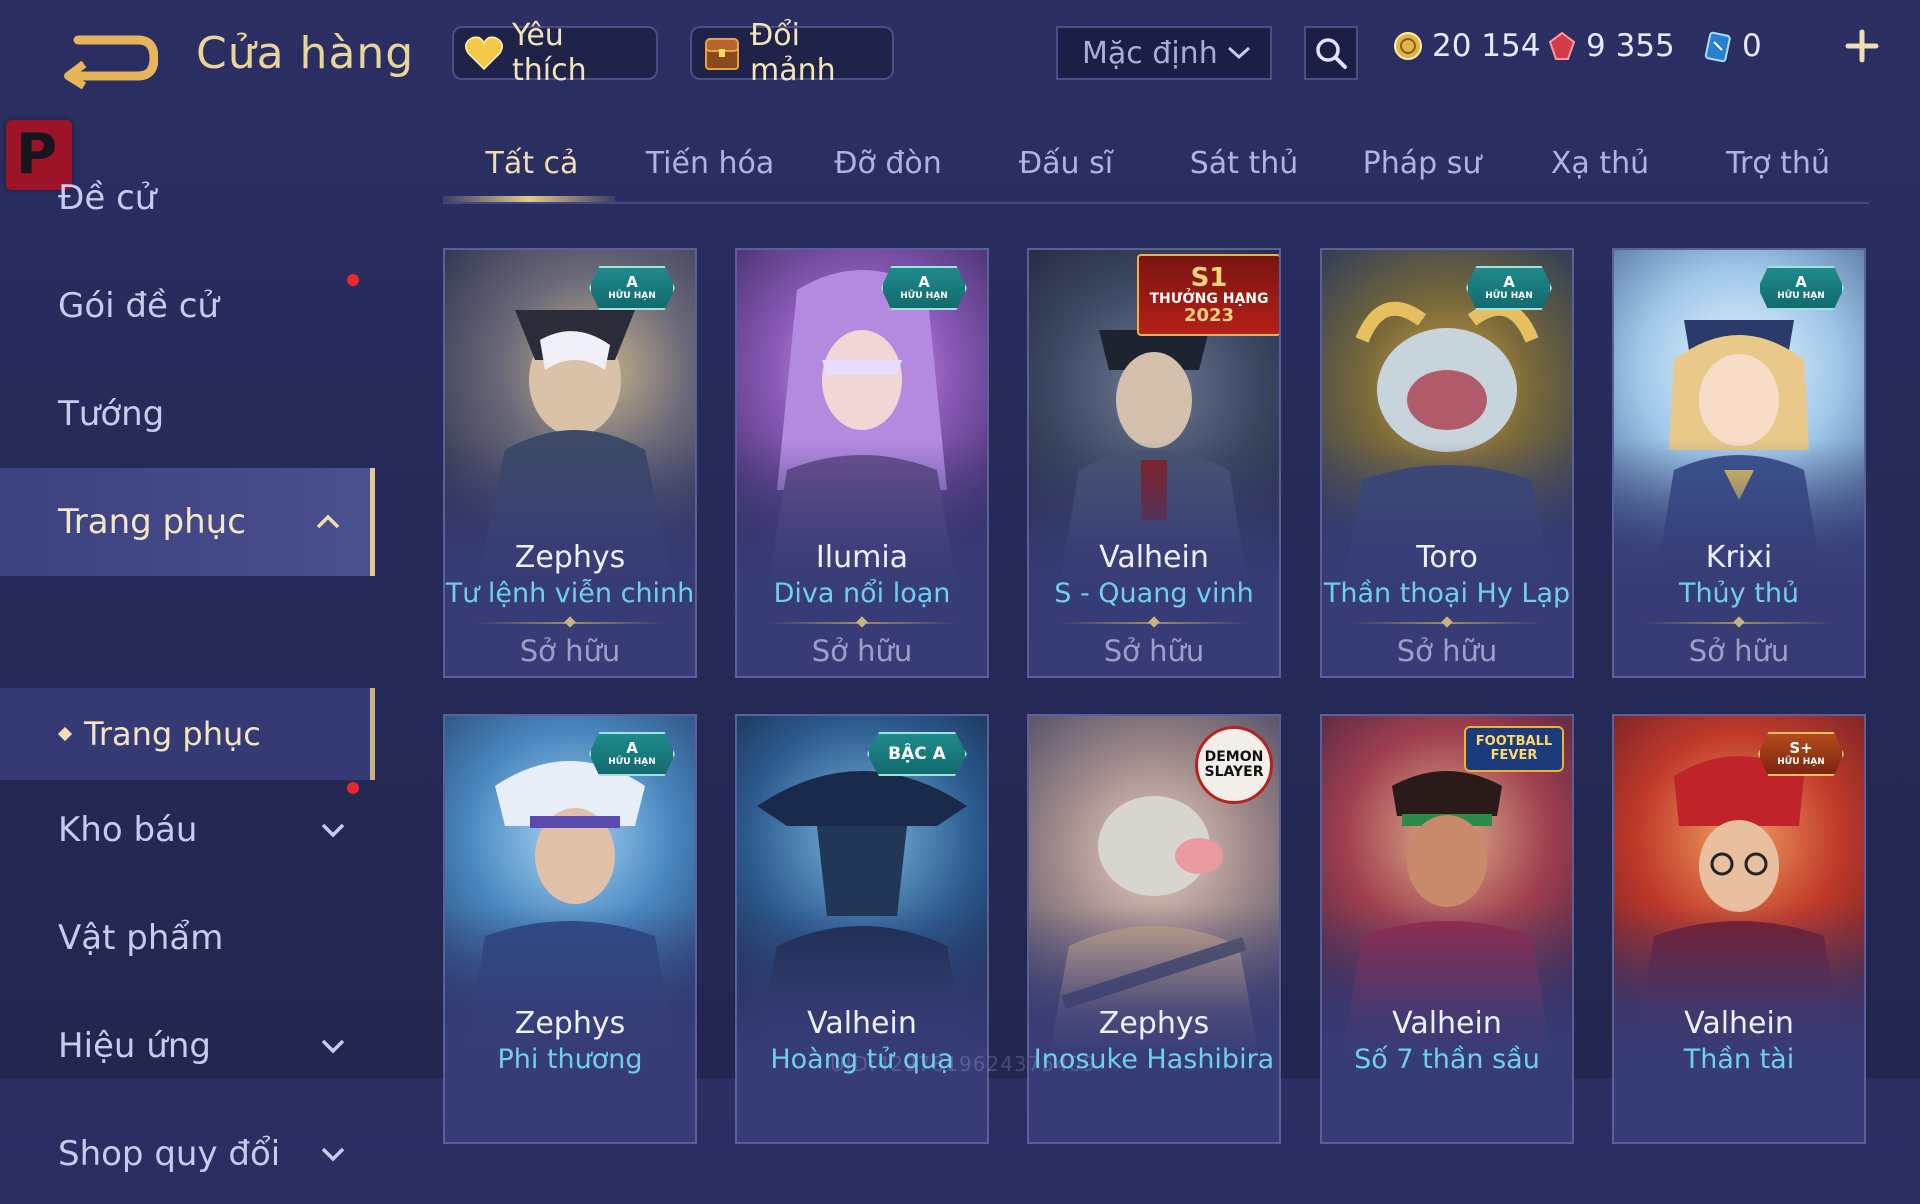  I want to click on sidebar-item-label: Kho báu, so click(128, 830).